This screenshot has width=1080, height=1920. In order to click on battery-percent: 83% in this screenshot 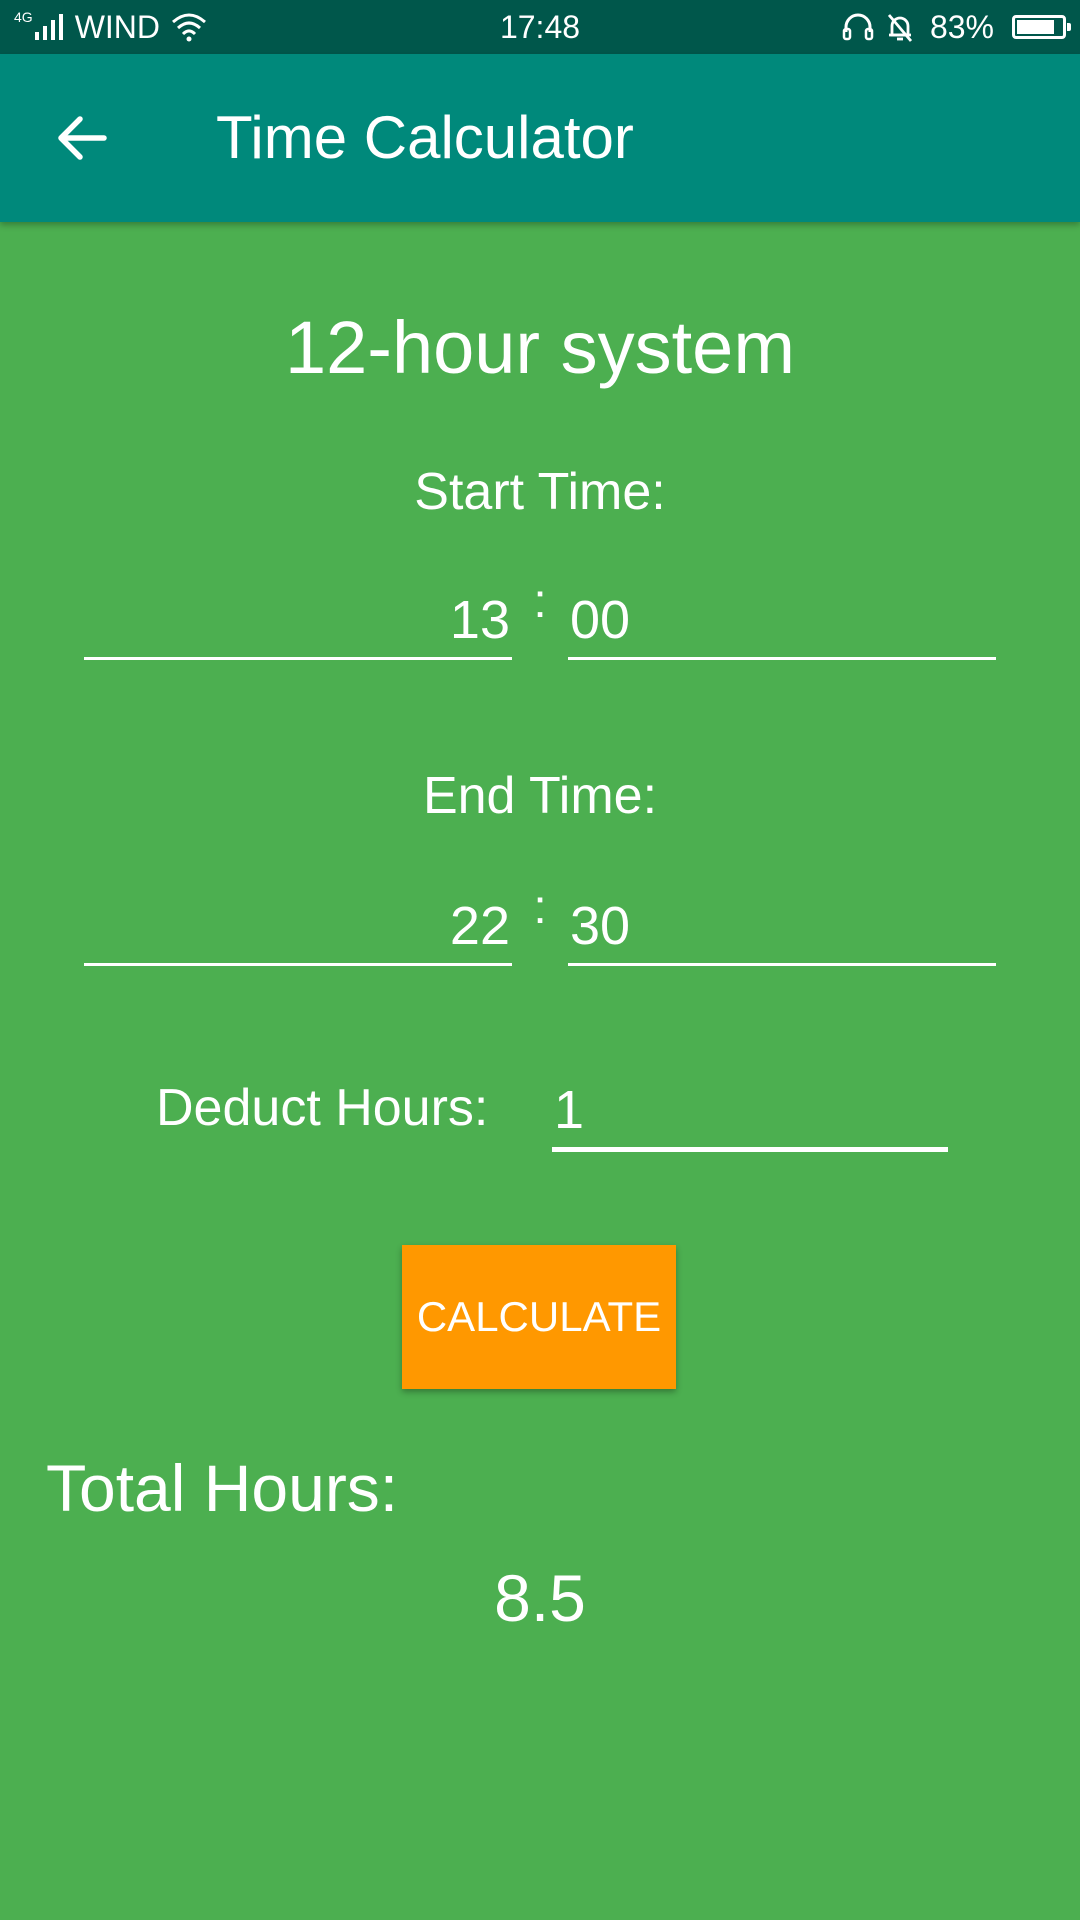, I will do `click(961, 26)`.